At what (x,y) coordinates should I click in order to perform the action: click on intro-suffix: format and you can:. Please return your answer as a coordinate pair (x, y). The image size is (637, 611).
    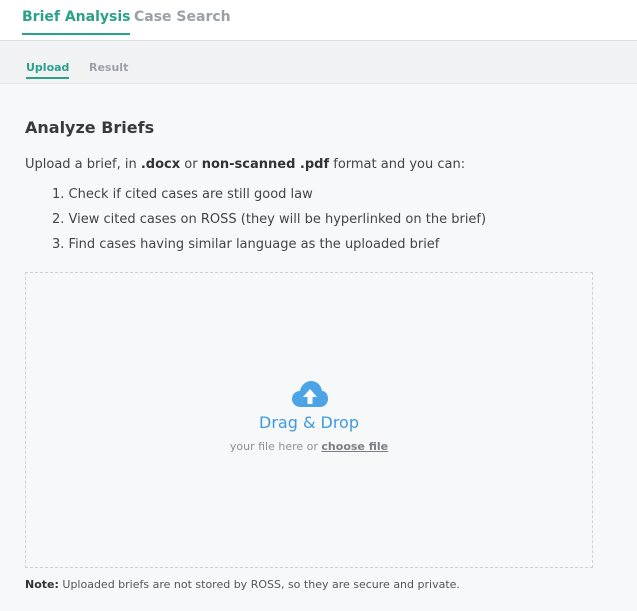
    Looking at the image, I should click on (397, 164).